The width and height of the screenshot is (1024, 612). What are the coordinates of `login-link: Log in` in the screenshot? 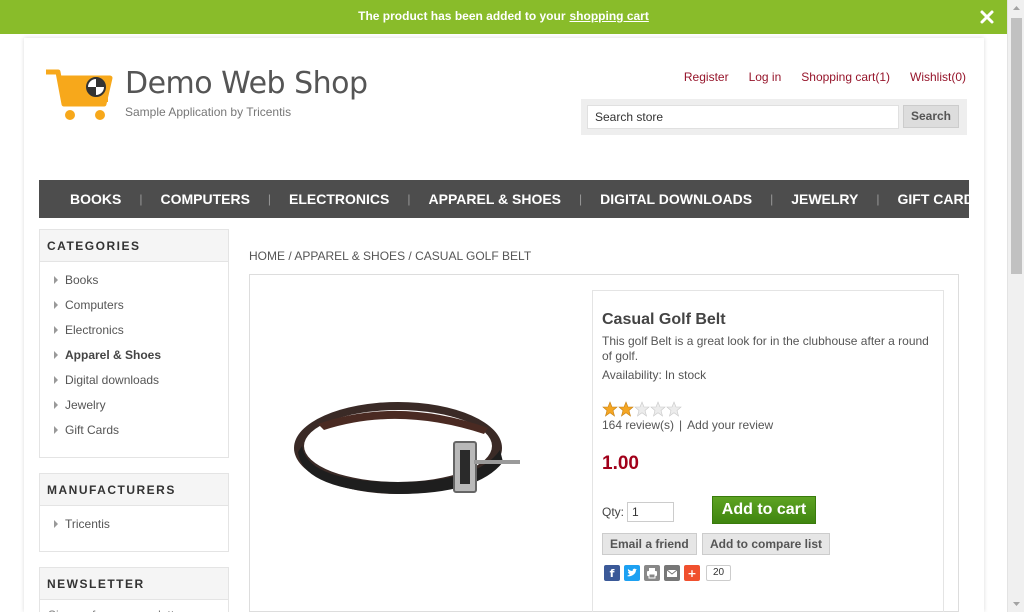 It's located at (765, 77).